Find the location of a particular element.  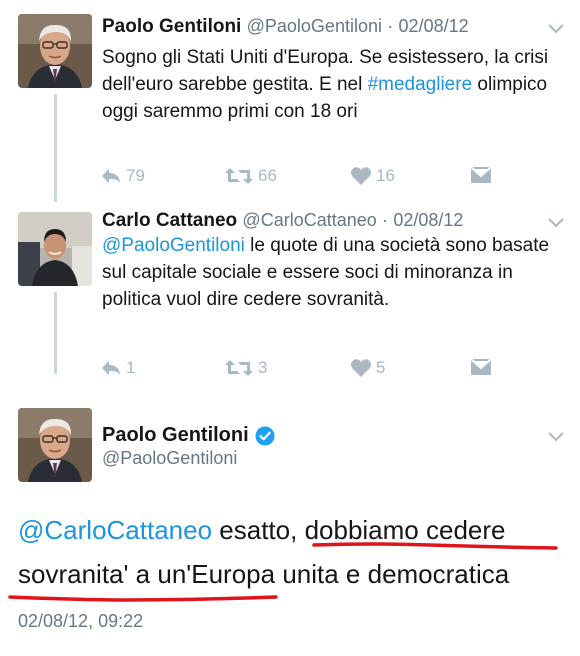

retweet-count: 3 is located at coordinates (263, 367).